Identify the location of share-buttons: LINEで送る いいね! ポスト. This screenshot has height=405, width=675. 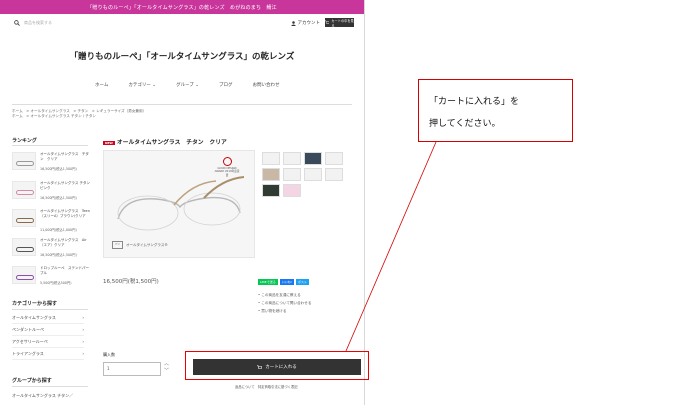
(283, 282).